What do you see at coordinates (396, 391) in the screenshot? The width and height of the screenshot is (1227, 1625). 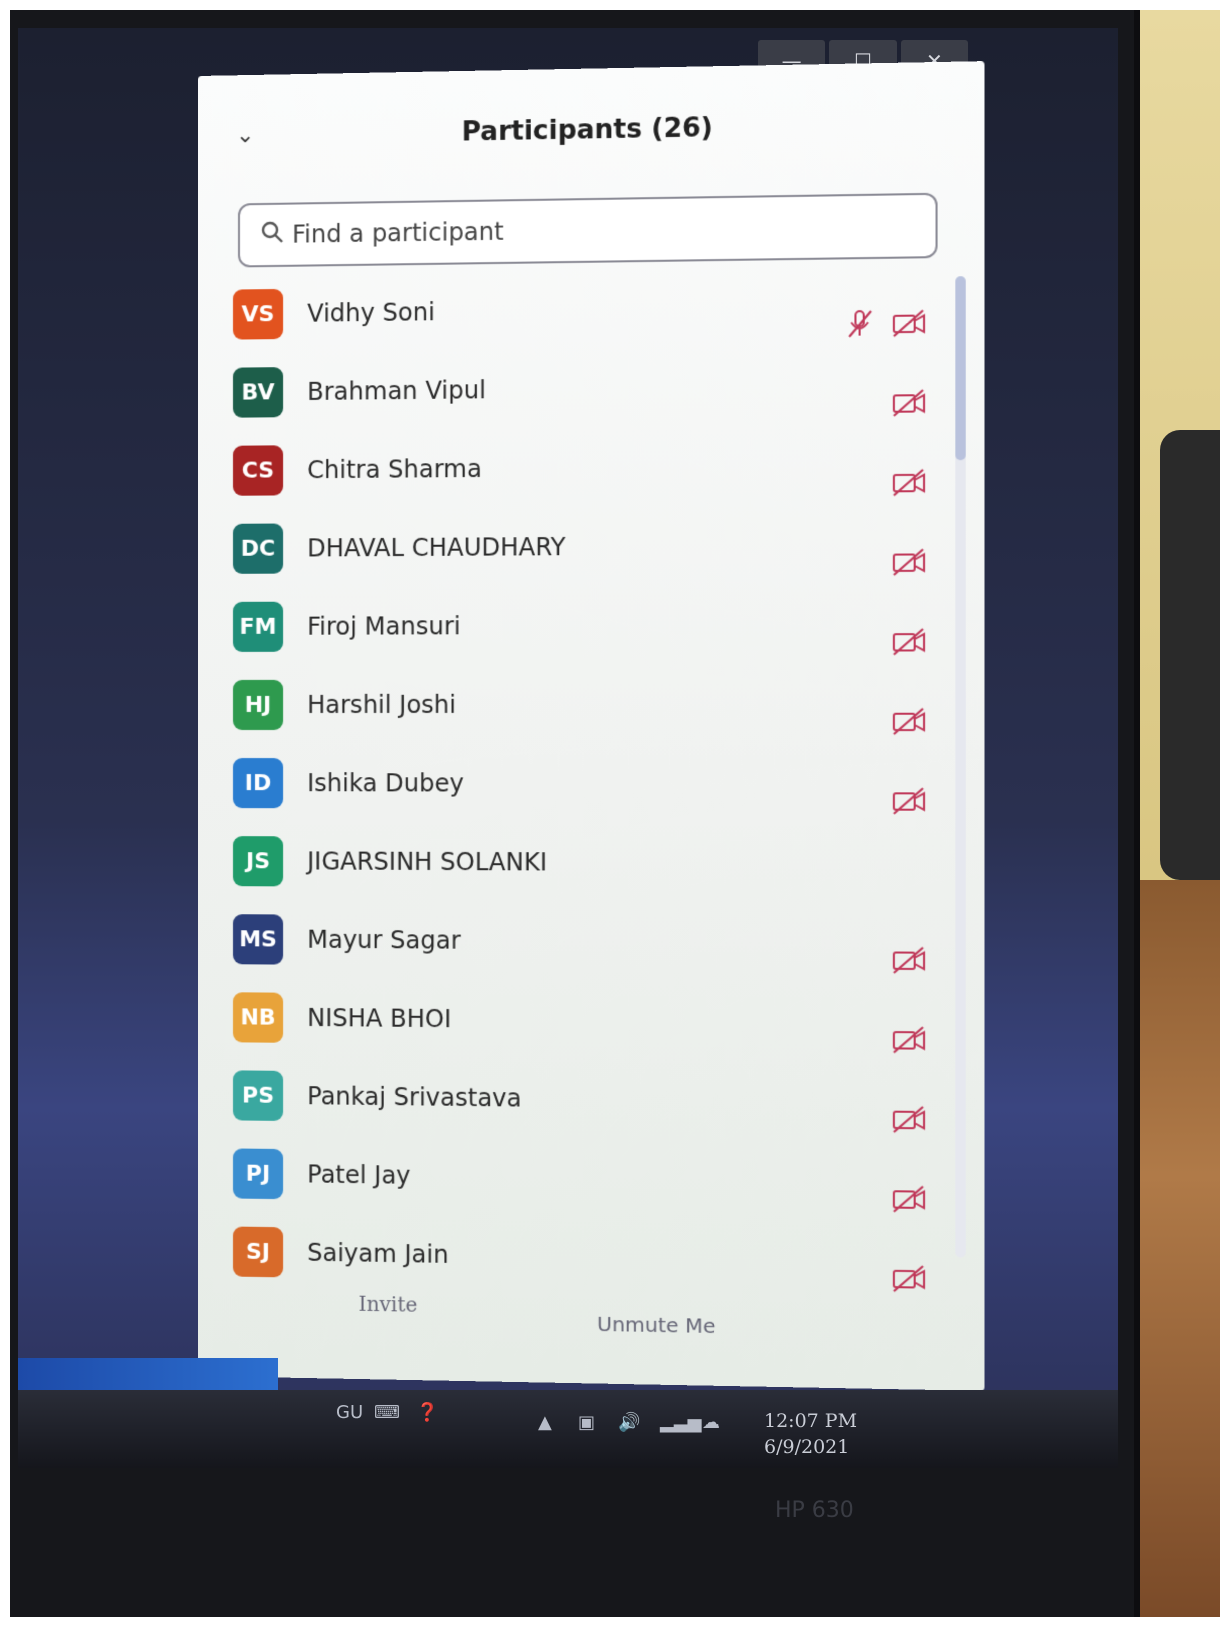 I see `participant-name: Brahman Vipul` at bounding box center [396, 391].